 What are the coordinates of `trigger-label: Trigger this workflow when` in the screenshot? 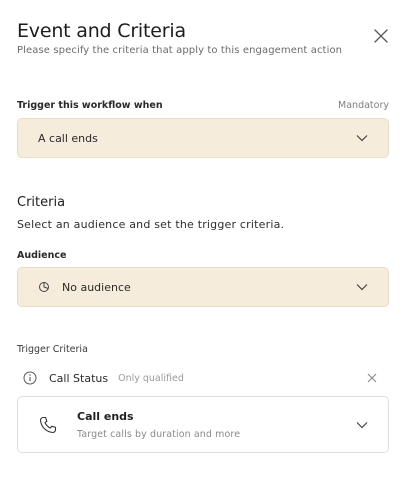 It's located at (90, 105).